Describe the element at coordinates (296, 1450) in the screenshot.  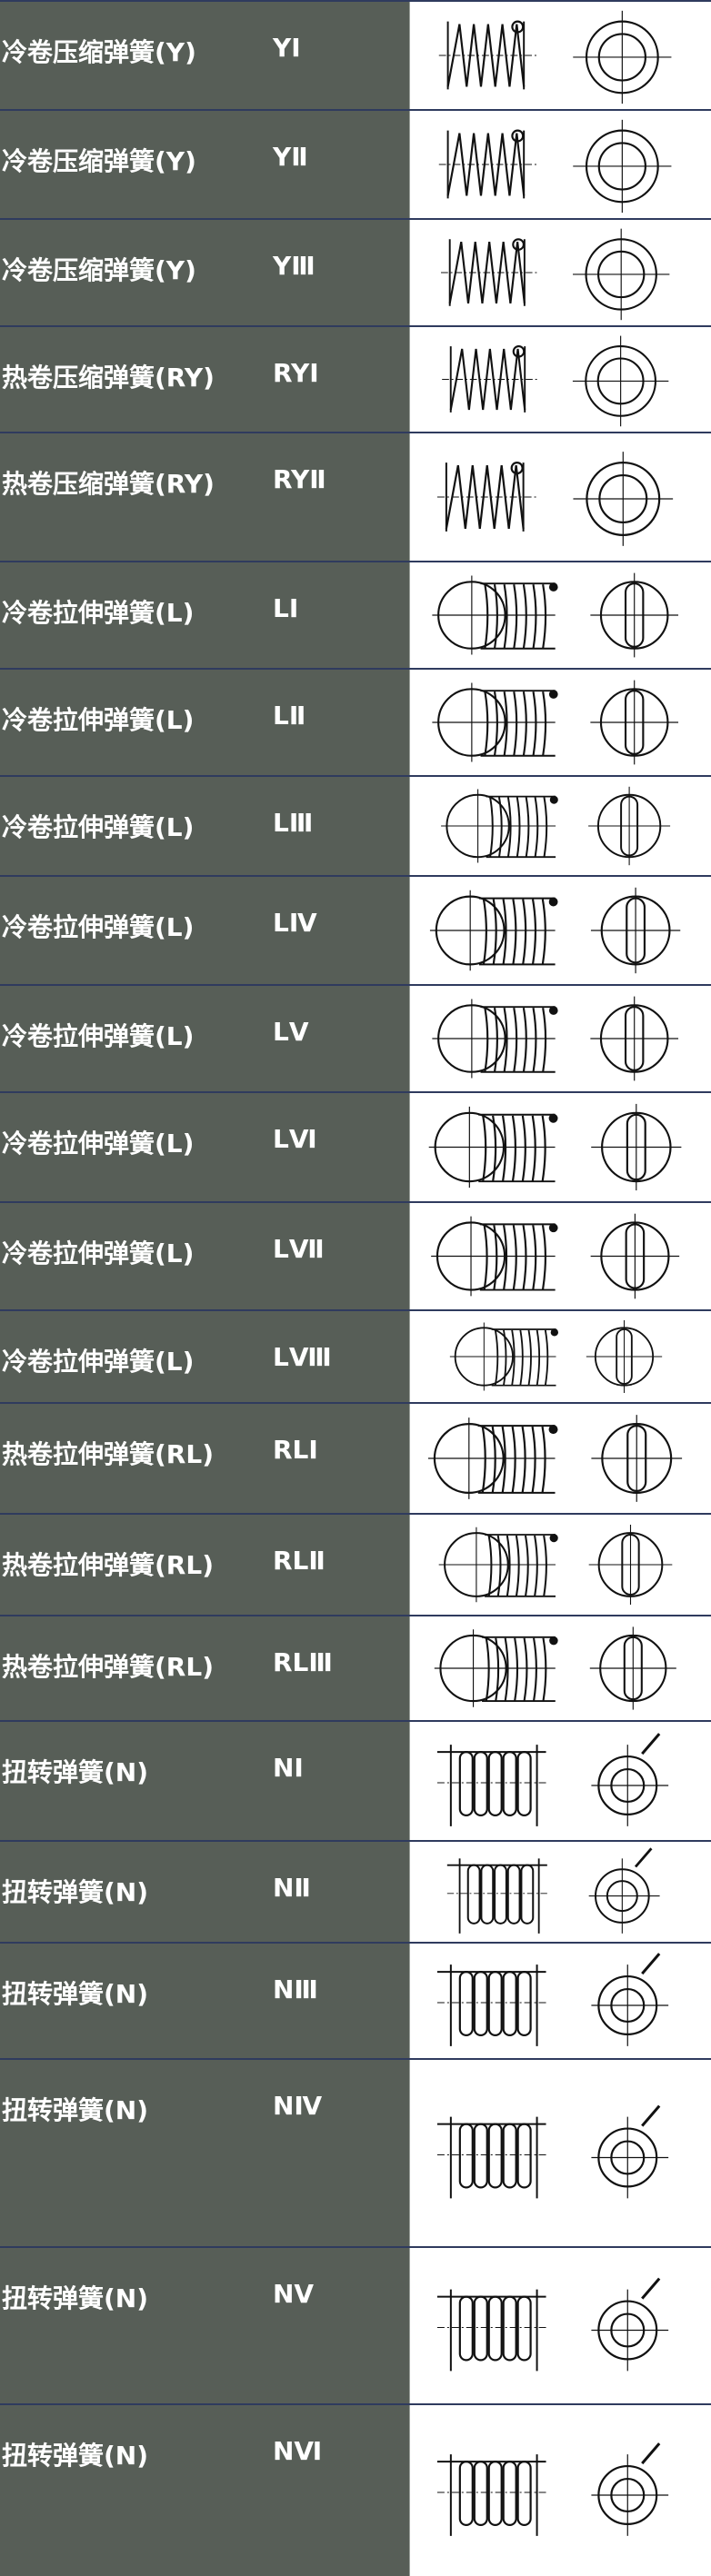
I see `spring-code: RLⅠ` at that location.